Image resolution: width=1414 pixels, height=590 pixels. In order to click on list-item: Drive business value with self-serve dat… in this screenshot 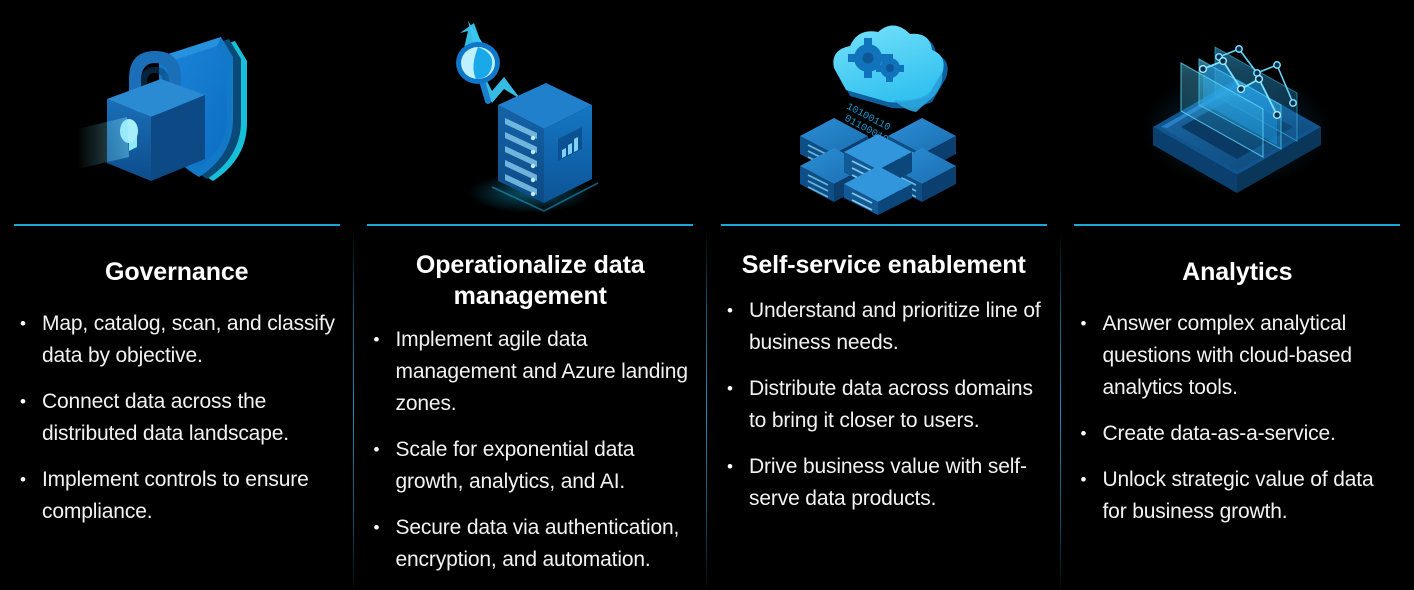, I will do `click(884, 483)`.